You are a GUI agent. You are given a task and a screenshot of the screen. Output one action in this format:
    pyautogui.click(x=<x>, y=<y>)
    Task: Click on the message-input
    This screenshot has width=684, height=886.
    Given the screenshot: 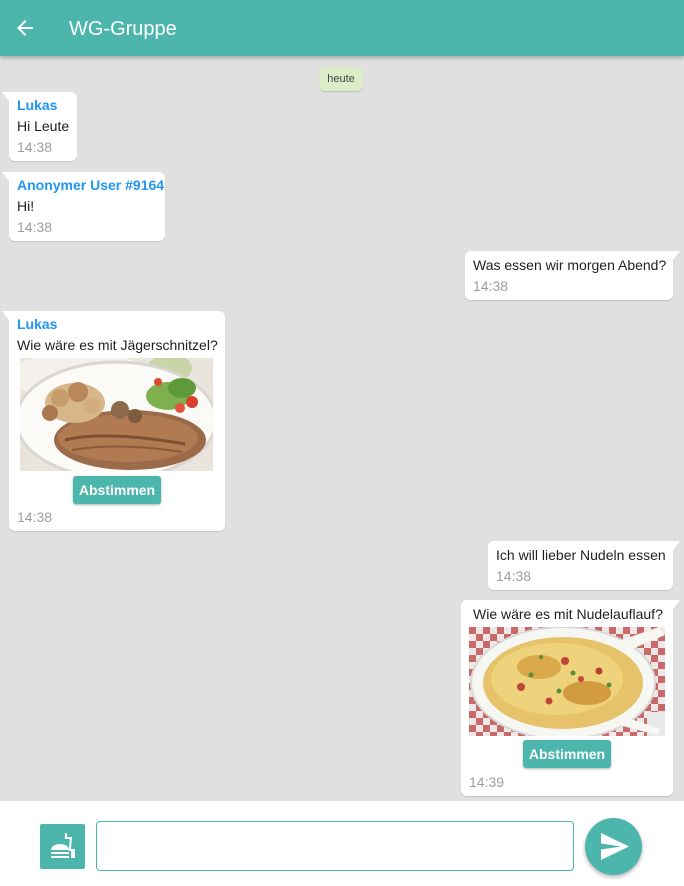 What is the action you would take?
    pyautogui.click(x=335, y=846)
    